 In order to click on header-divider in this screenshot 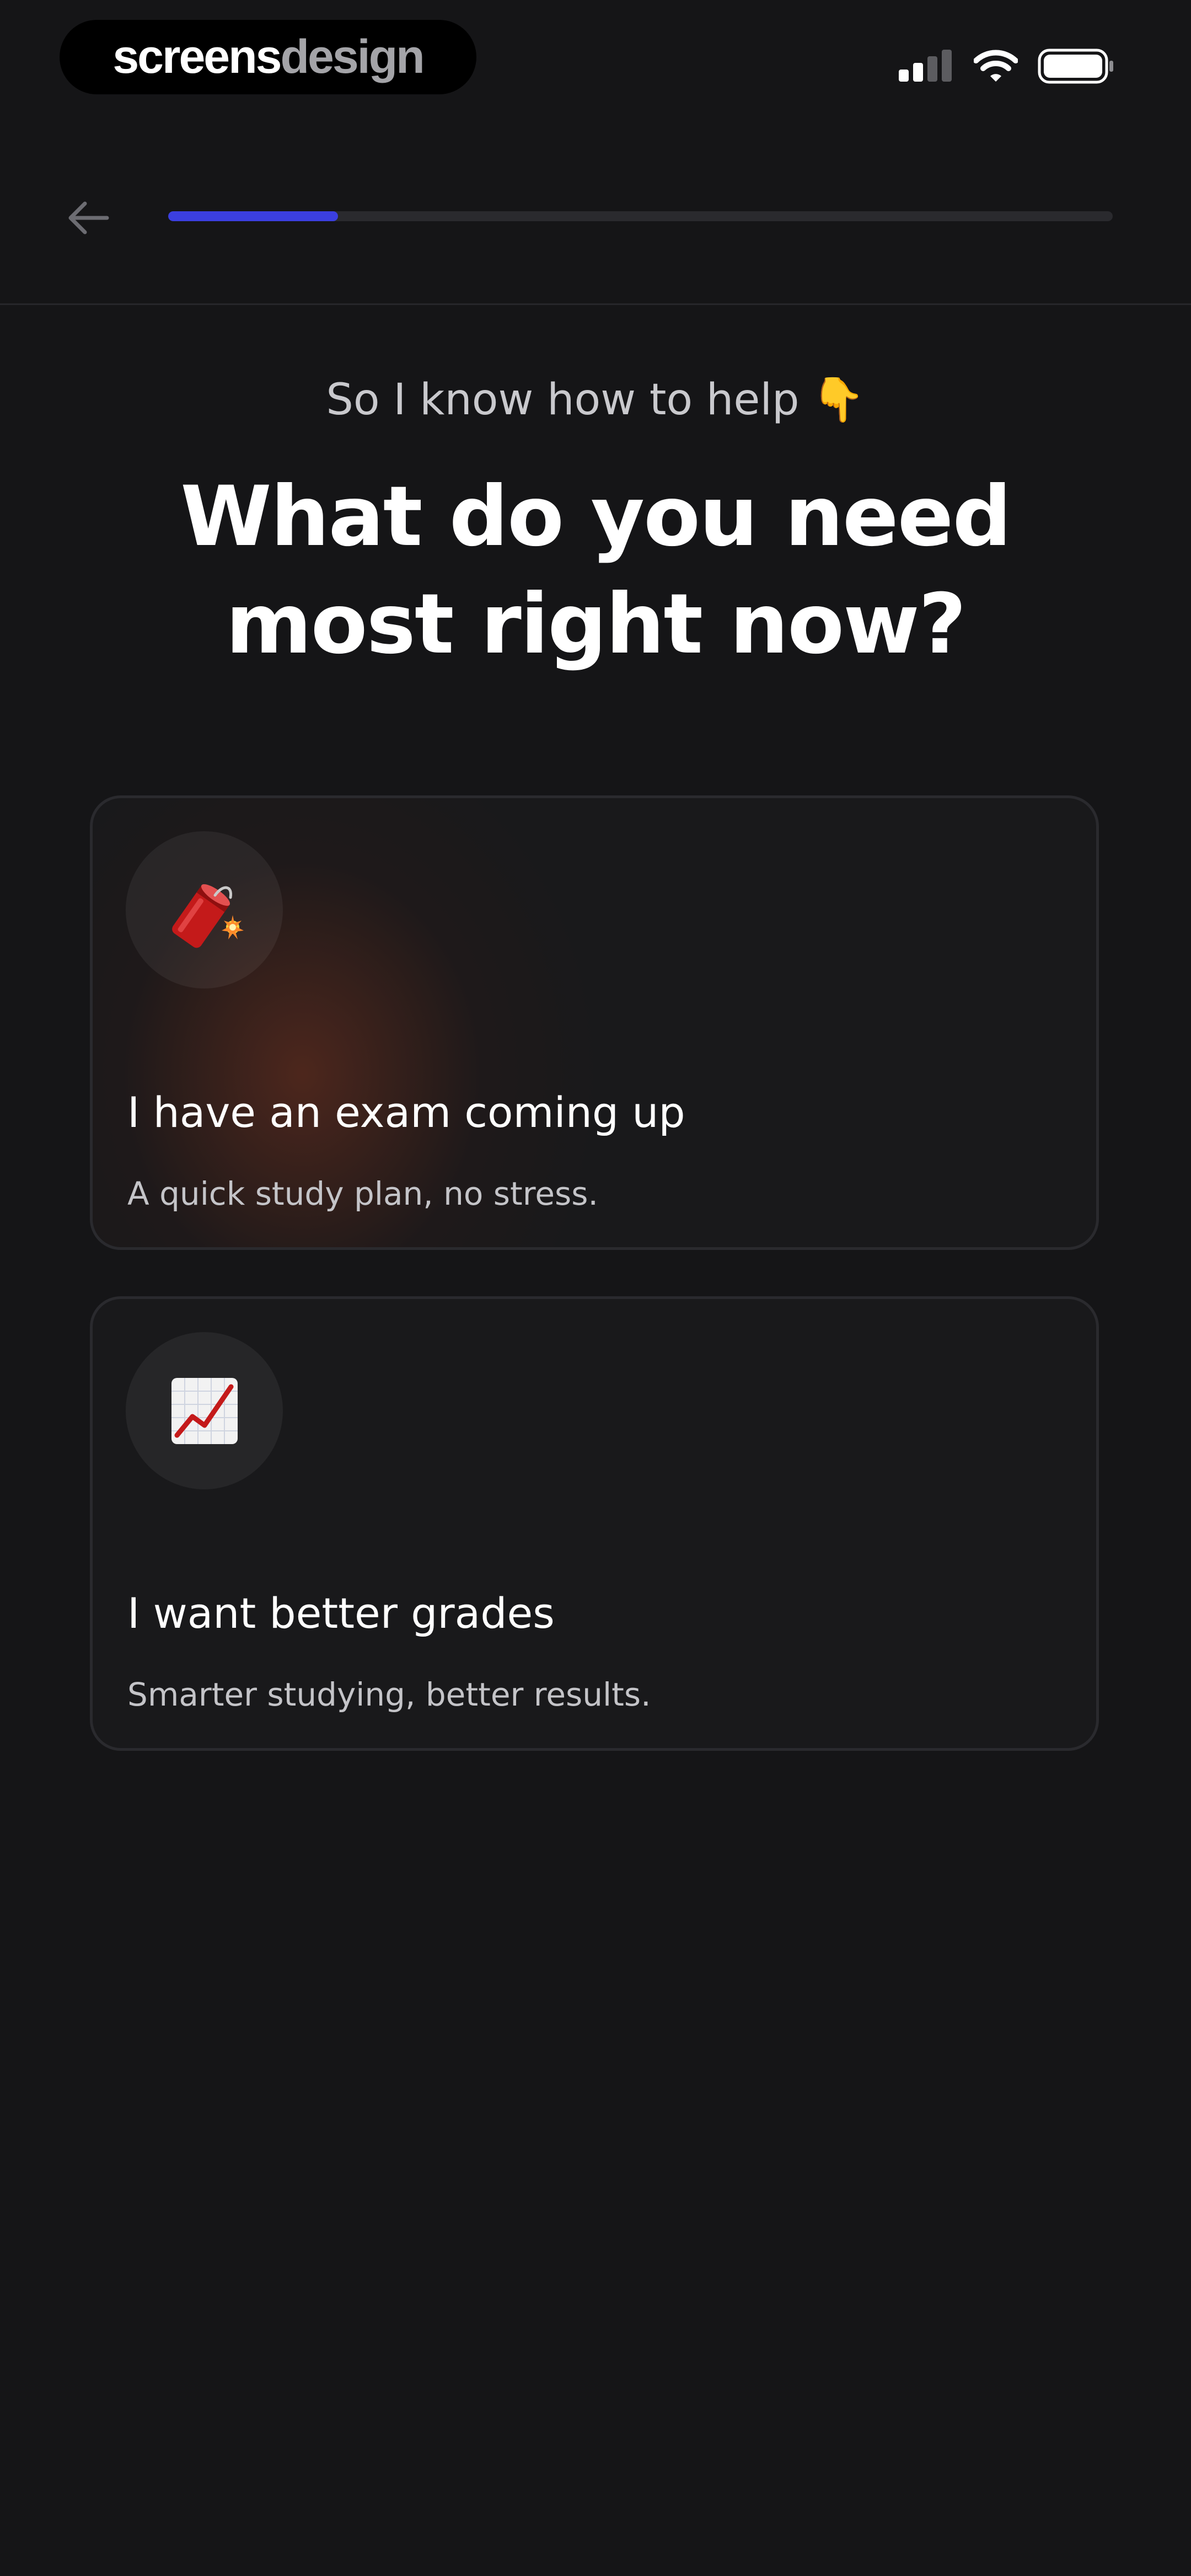, I will do `click(595, 304)`.